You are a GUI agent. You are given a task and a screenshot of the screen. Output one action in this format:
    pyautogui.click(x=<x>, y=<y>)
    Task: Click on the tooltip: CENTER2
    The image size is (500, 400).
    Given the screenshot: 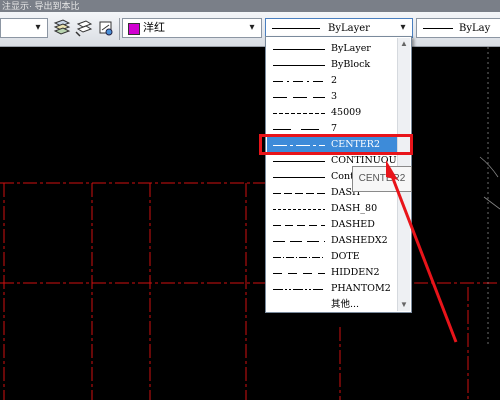 What is the action you would take?
    pyautogui.click(x=382, y=179)
    